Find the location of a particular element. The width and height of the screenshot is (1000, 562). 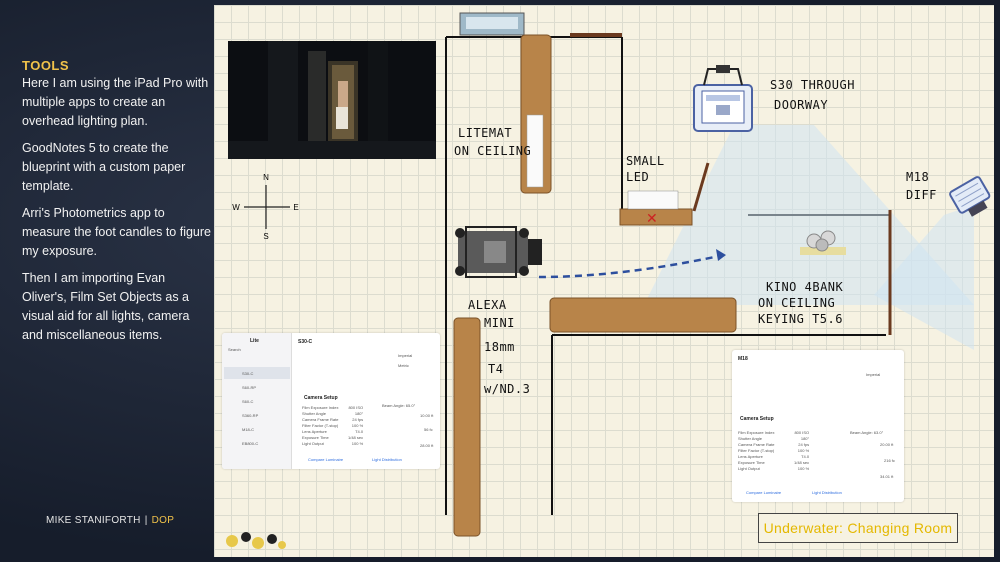

studio-logo is located at coordinates (254, 540).